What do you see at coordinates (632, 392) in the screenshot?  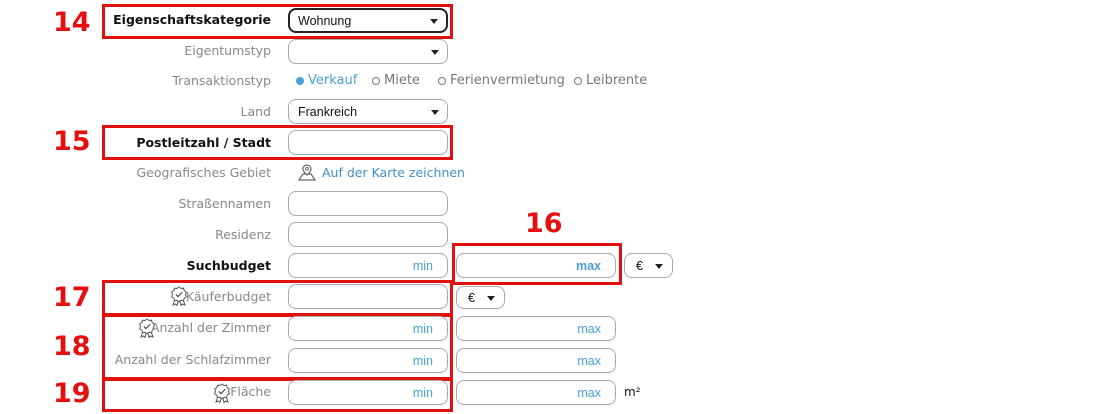 I see `area-unit: m²` at bounding box center [632, 392].